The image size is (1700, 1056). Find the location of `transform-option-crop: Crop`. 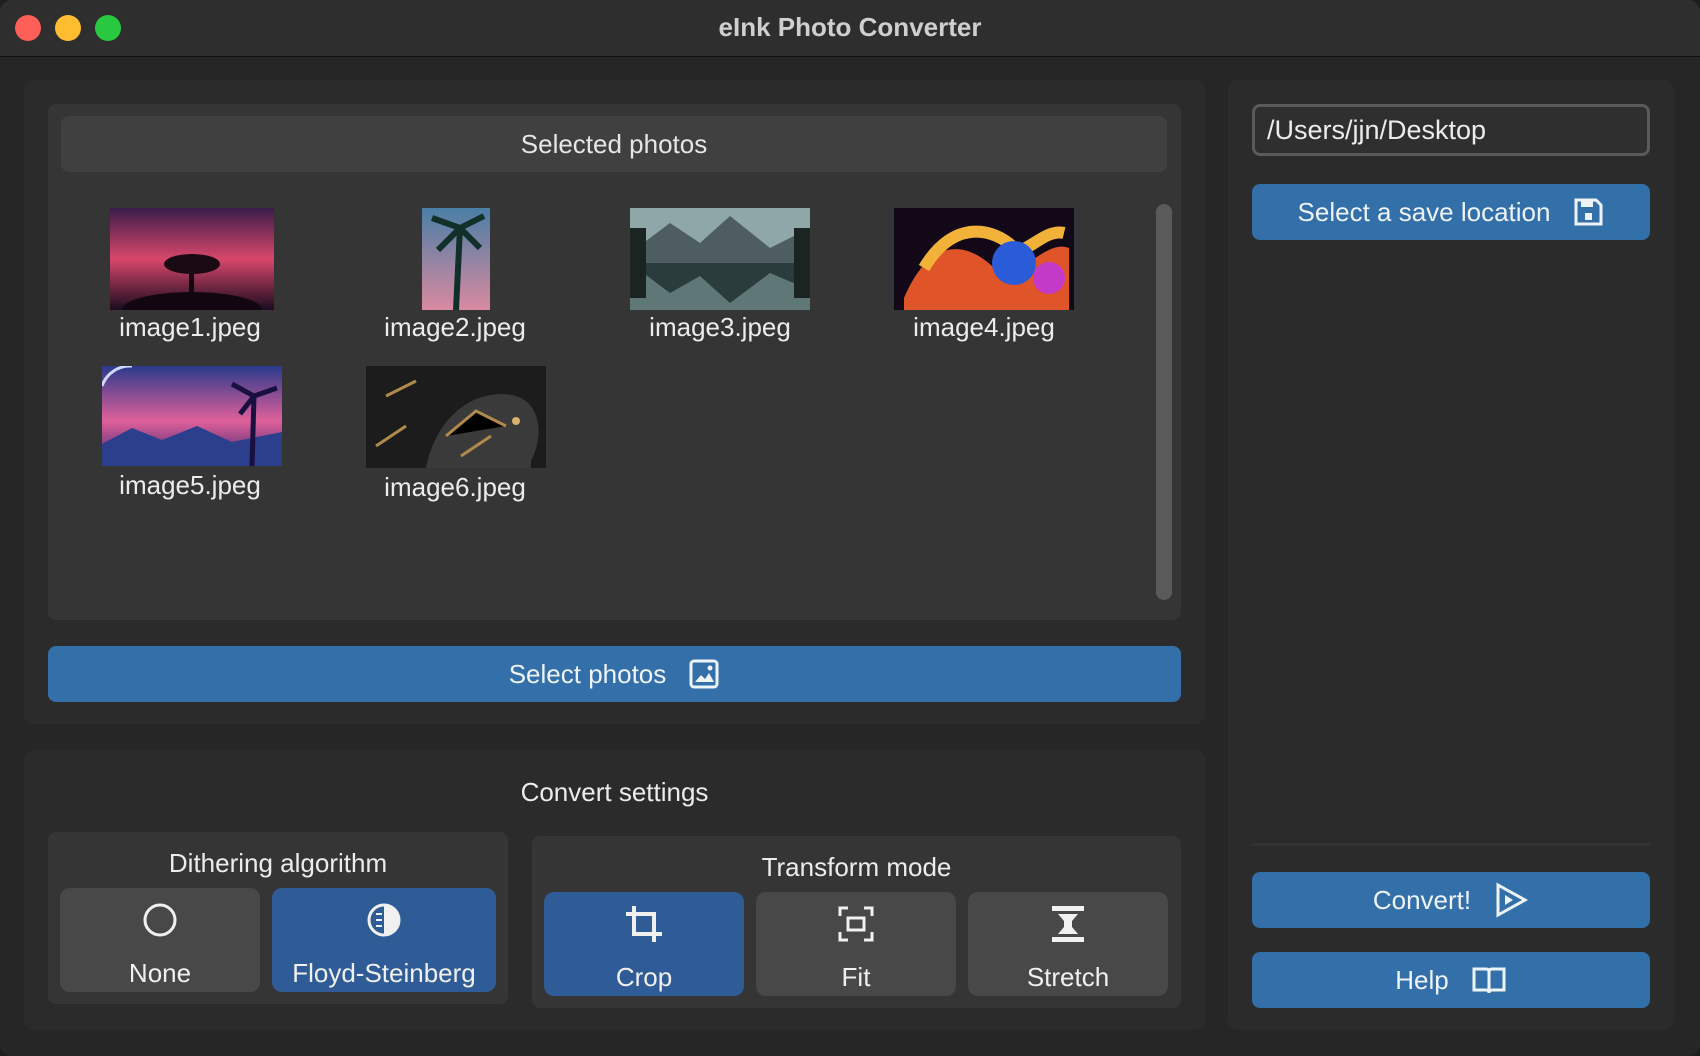

transform-option-crop: Crop is located at coordinates (644, 944).